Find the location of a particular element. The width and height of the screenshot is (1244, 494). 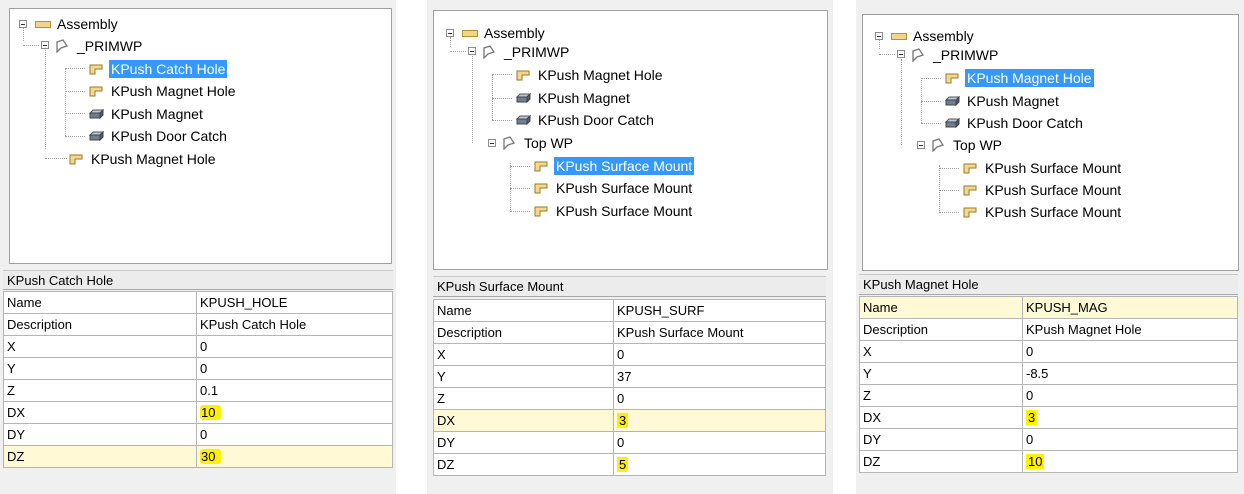

property-row: Description KPush Surface Mount is located at coordinates (629, 332).